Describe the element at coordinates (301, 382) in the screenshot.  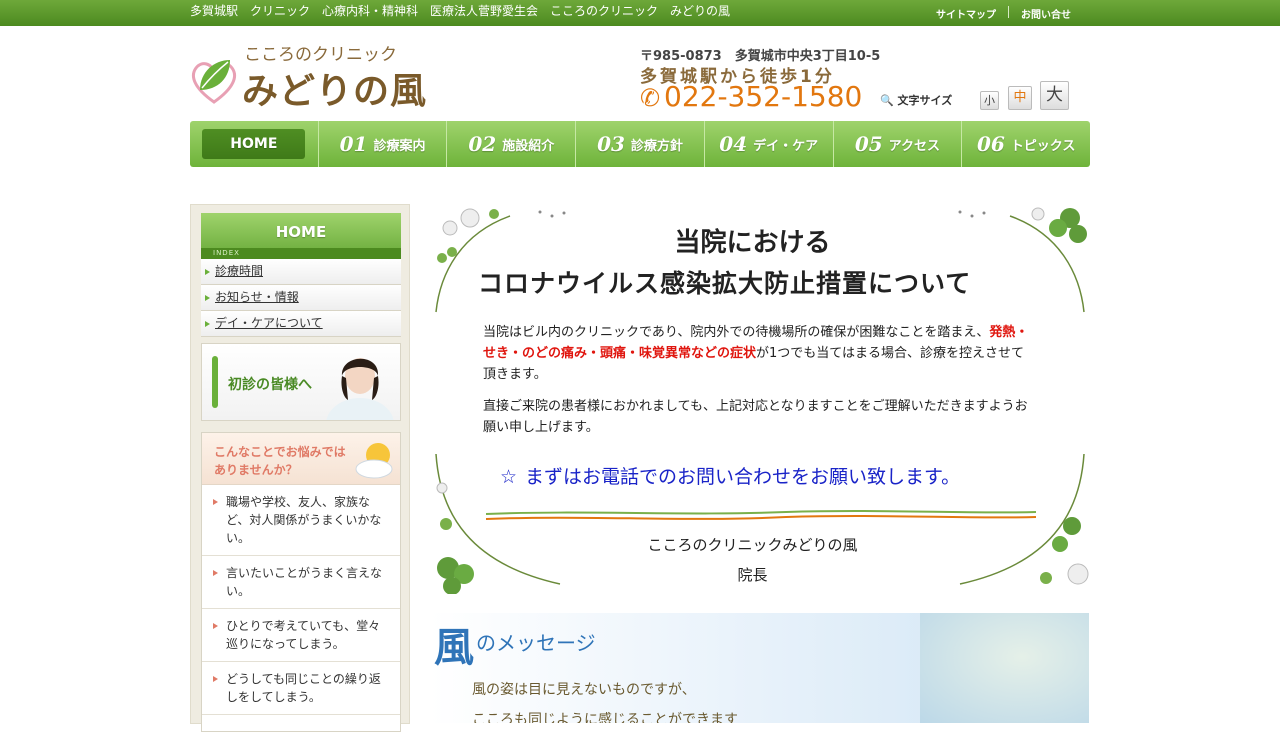
I see `first-visit-banner: 初診の皆様へ` at that location.